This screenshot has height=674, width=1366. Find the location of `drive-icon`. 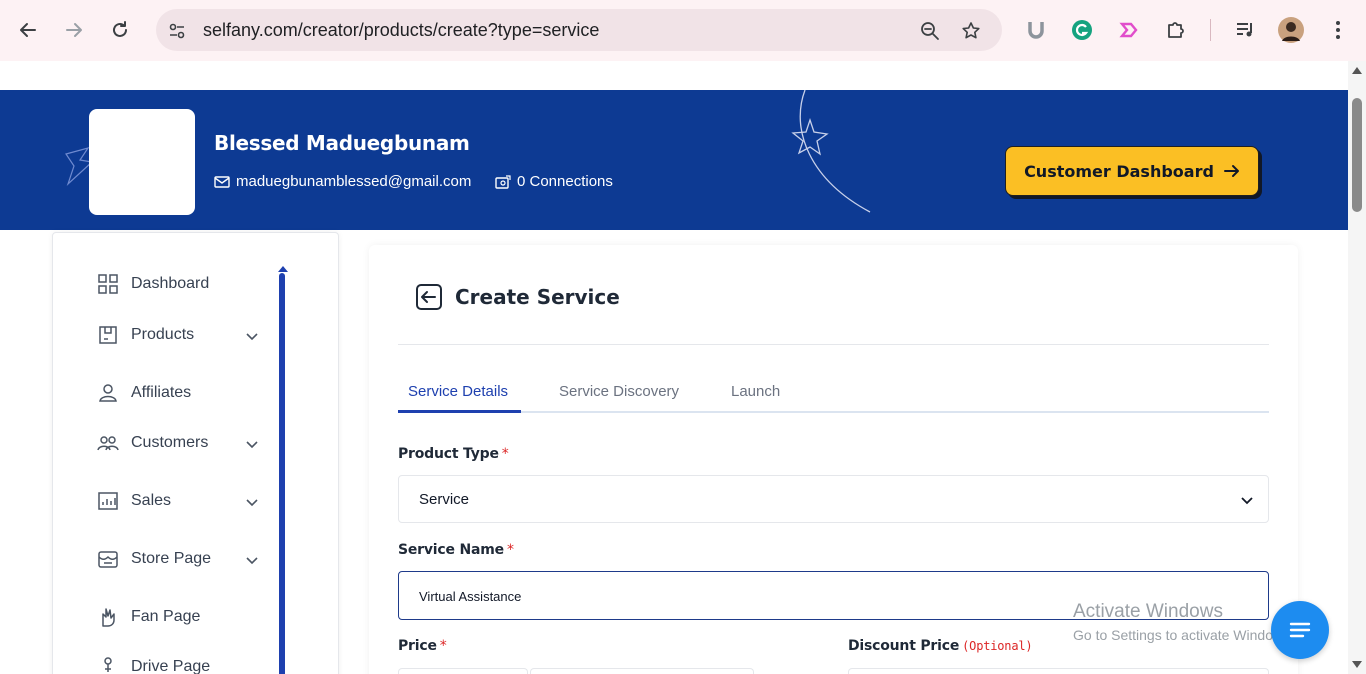

drive-icon is located at coordinates (108, 665).